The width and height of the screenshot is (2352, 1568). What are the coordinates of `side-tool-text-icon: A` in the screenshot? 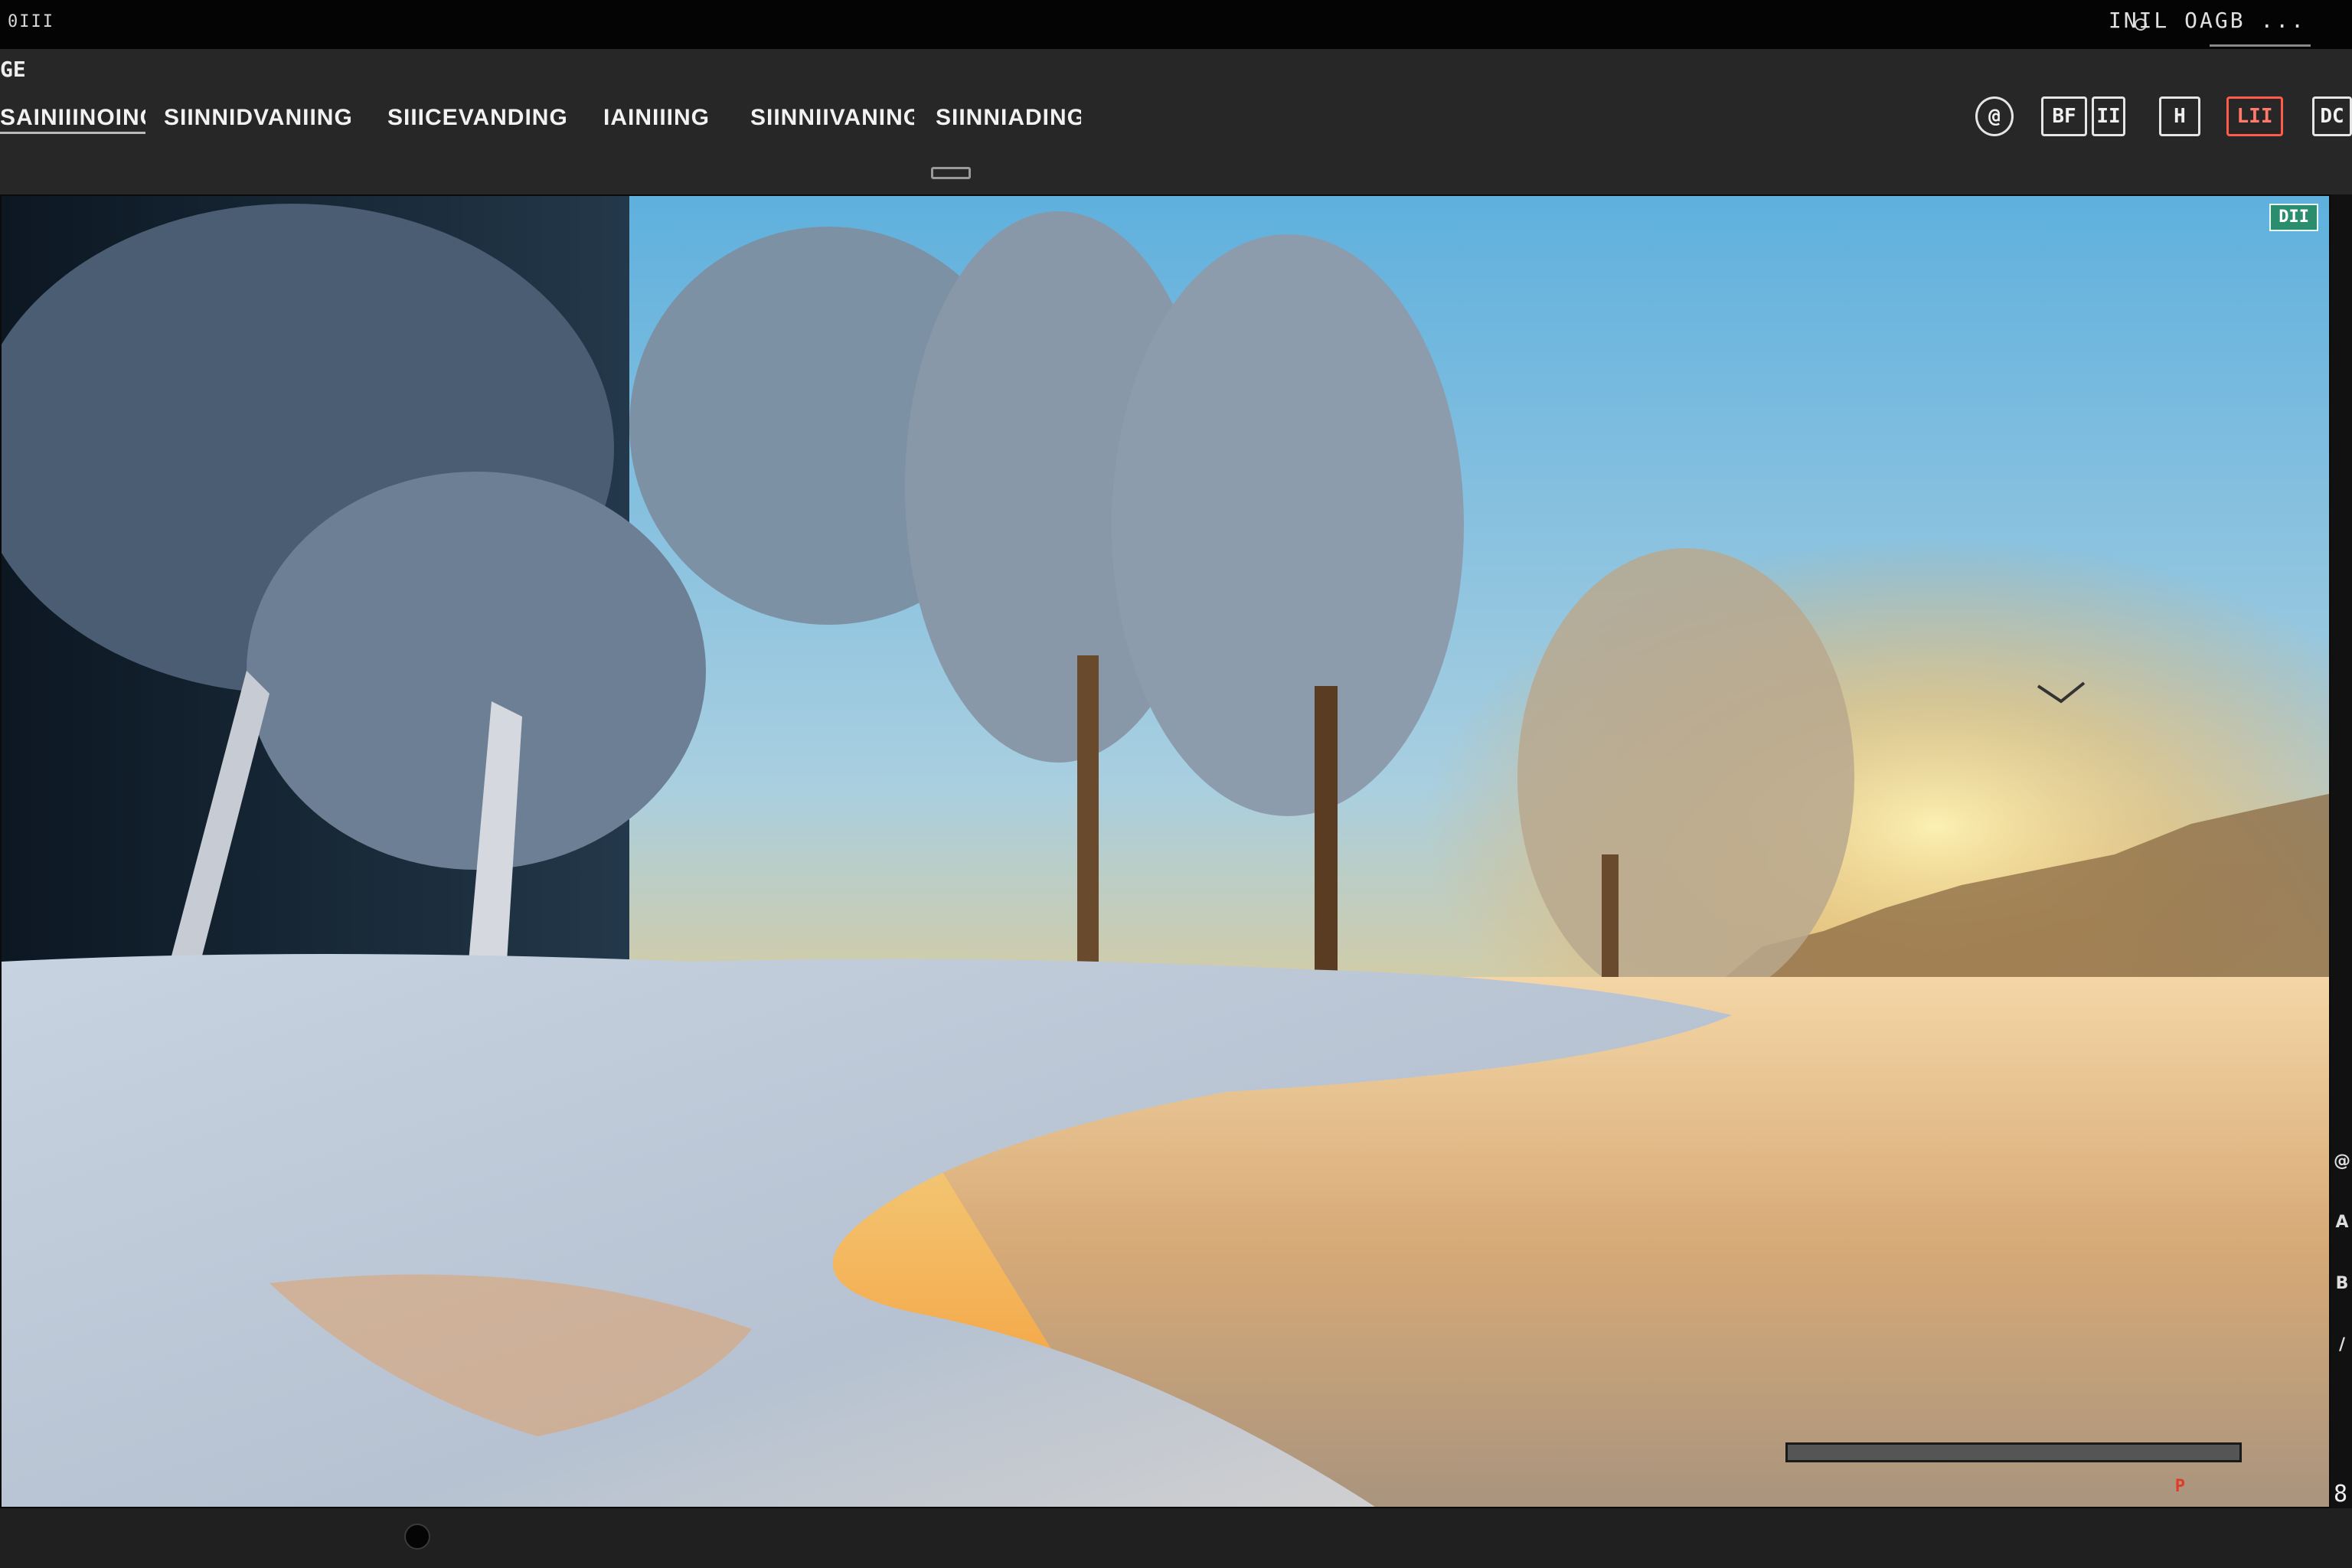 It's located at (2342, 1223).